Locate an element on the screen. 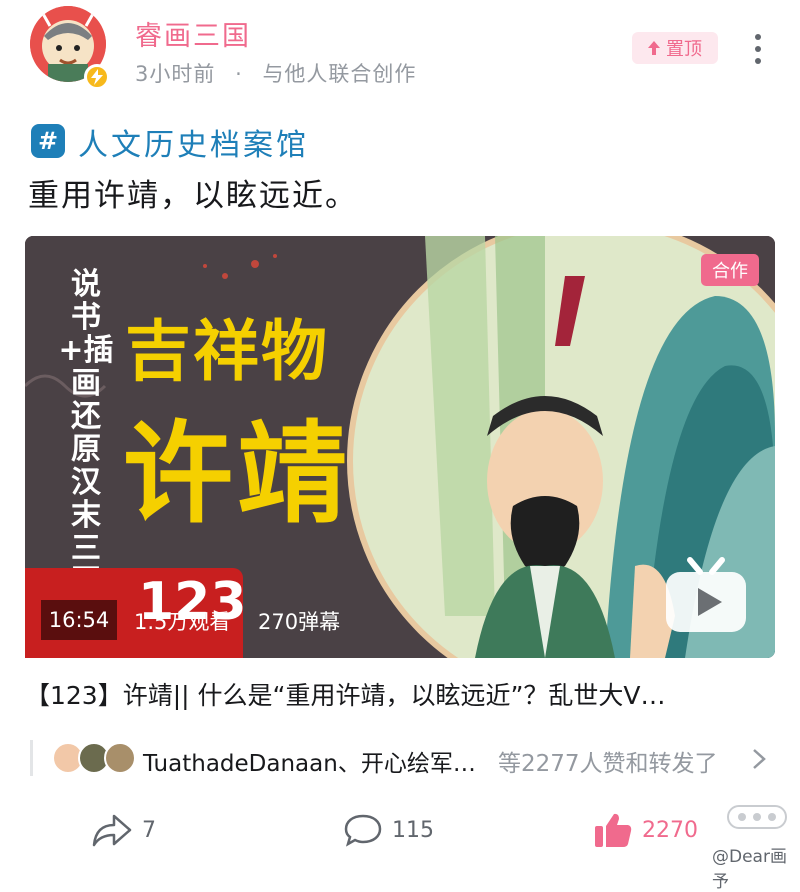  share-button: 7 is located at coordinates (124, 830).